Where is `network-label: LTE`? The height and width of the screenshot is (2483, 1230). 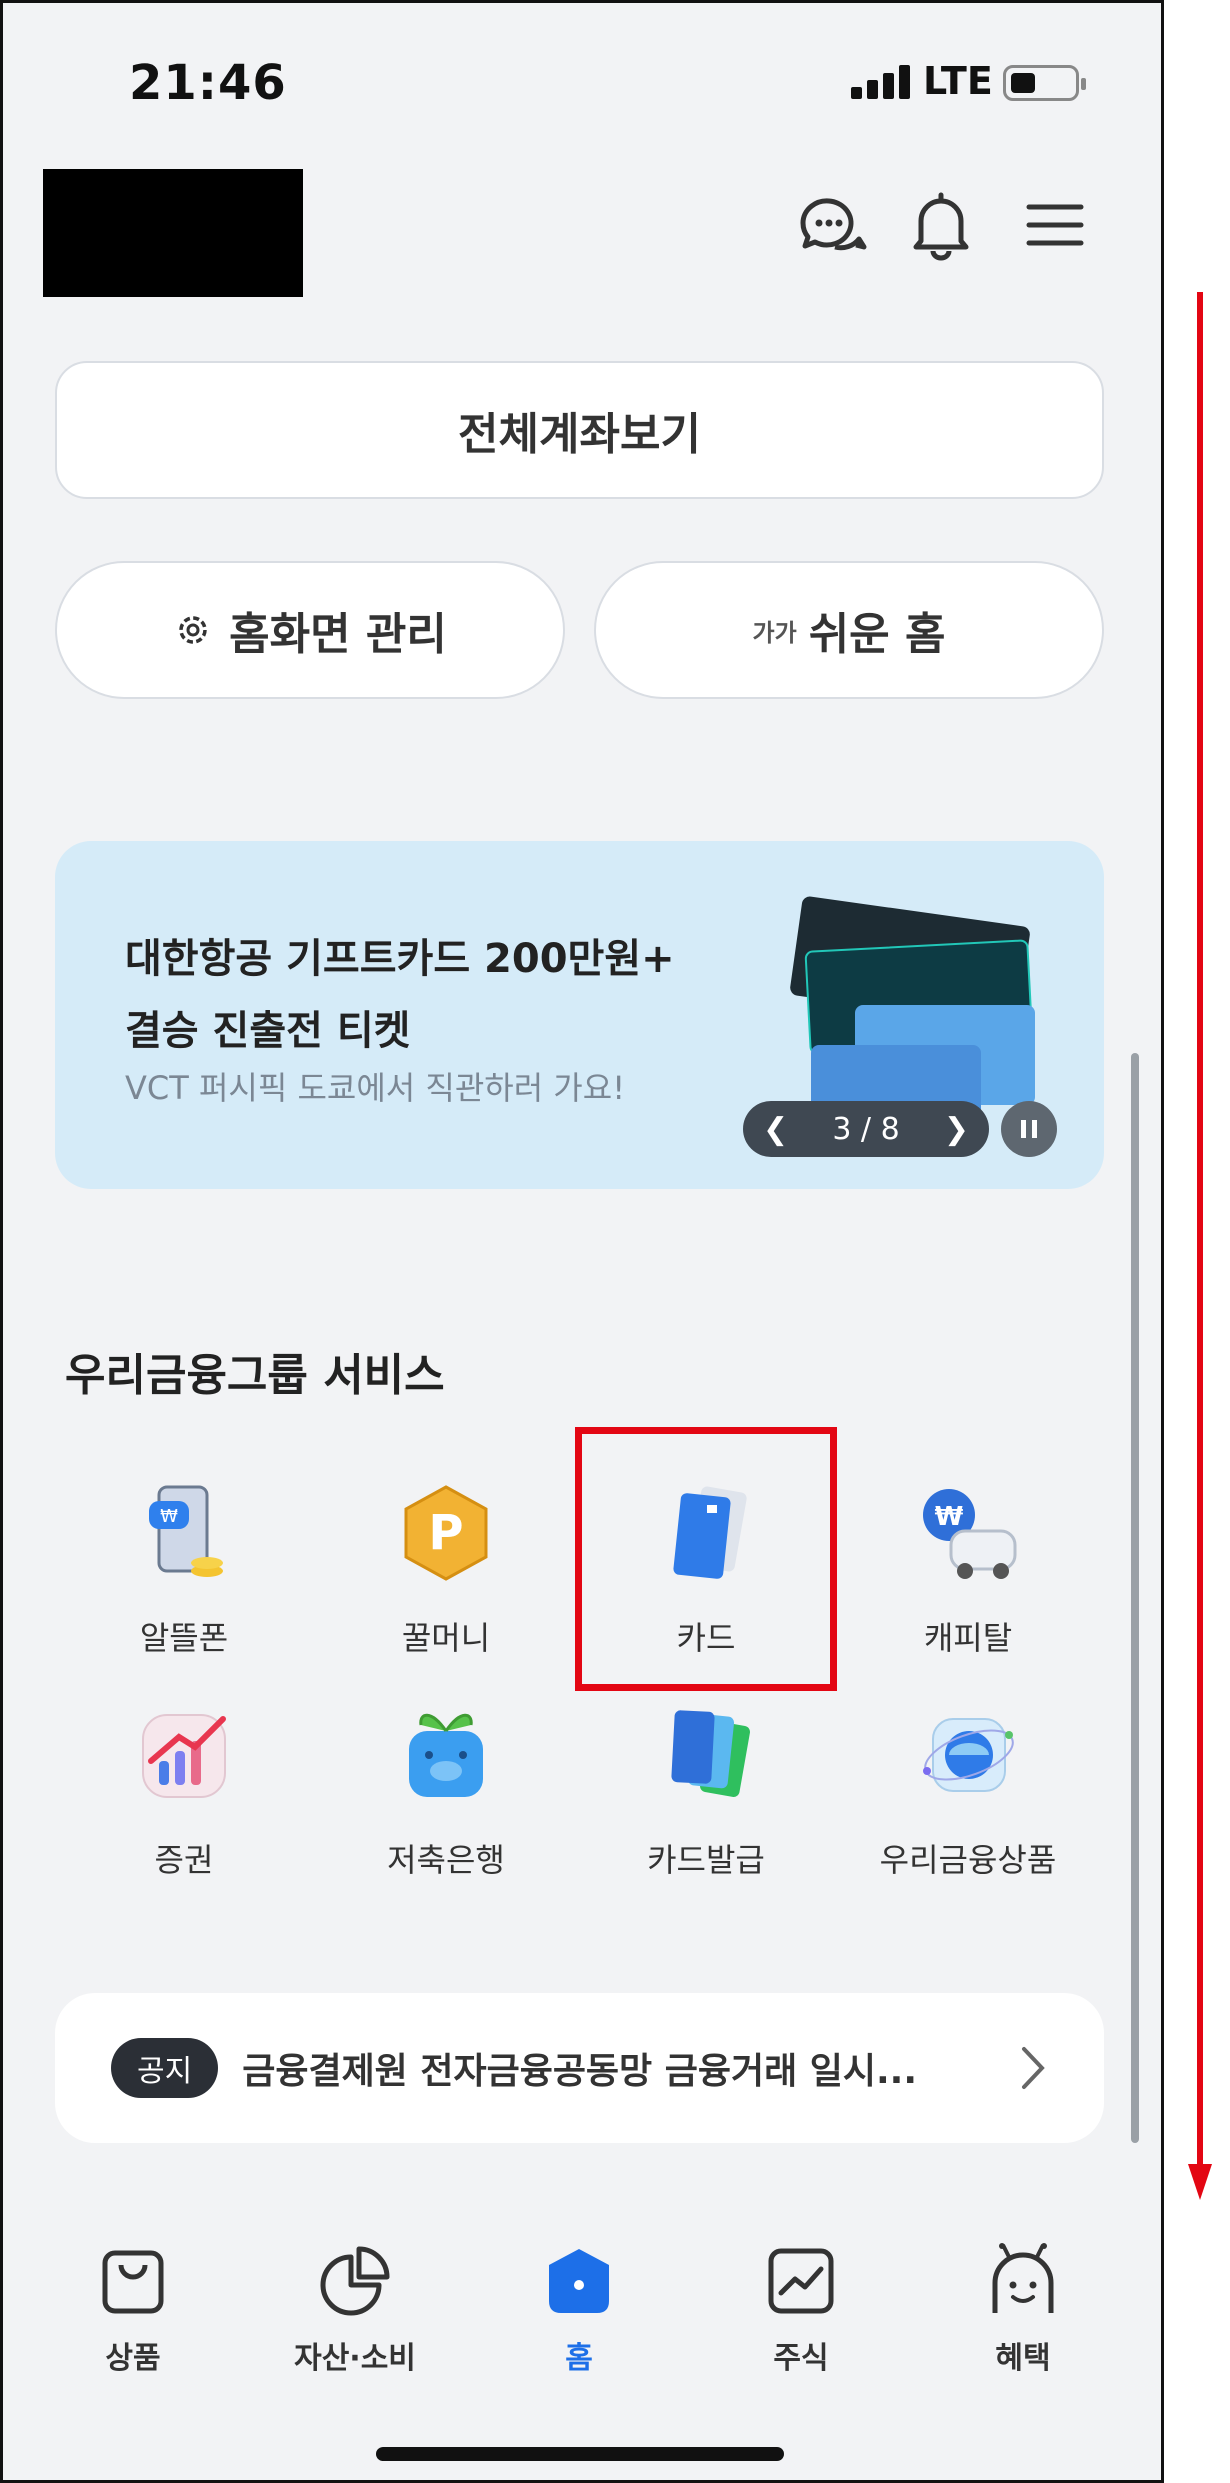 network-label: LTE is located at coordinates (958, 81).